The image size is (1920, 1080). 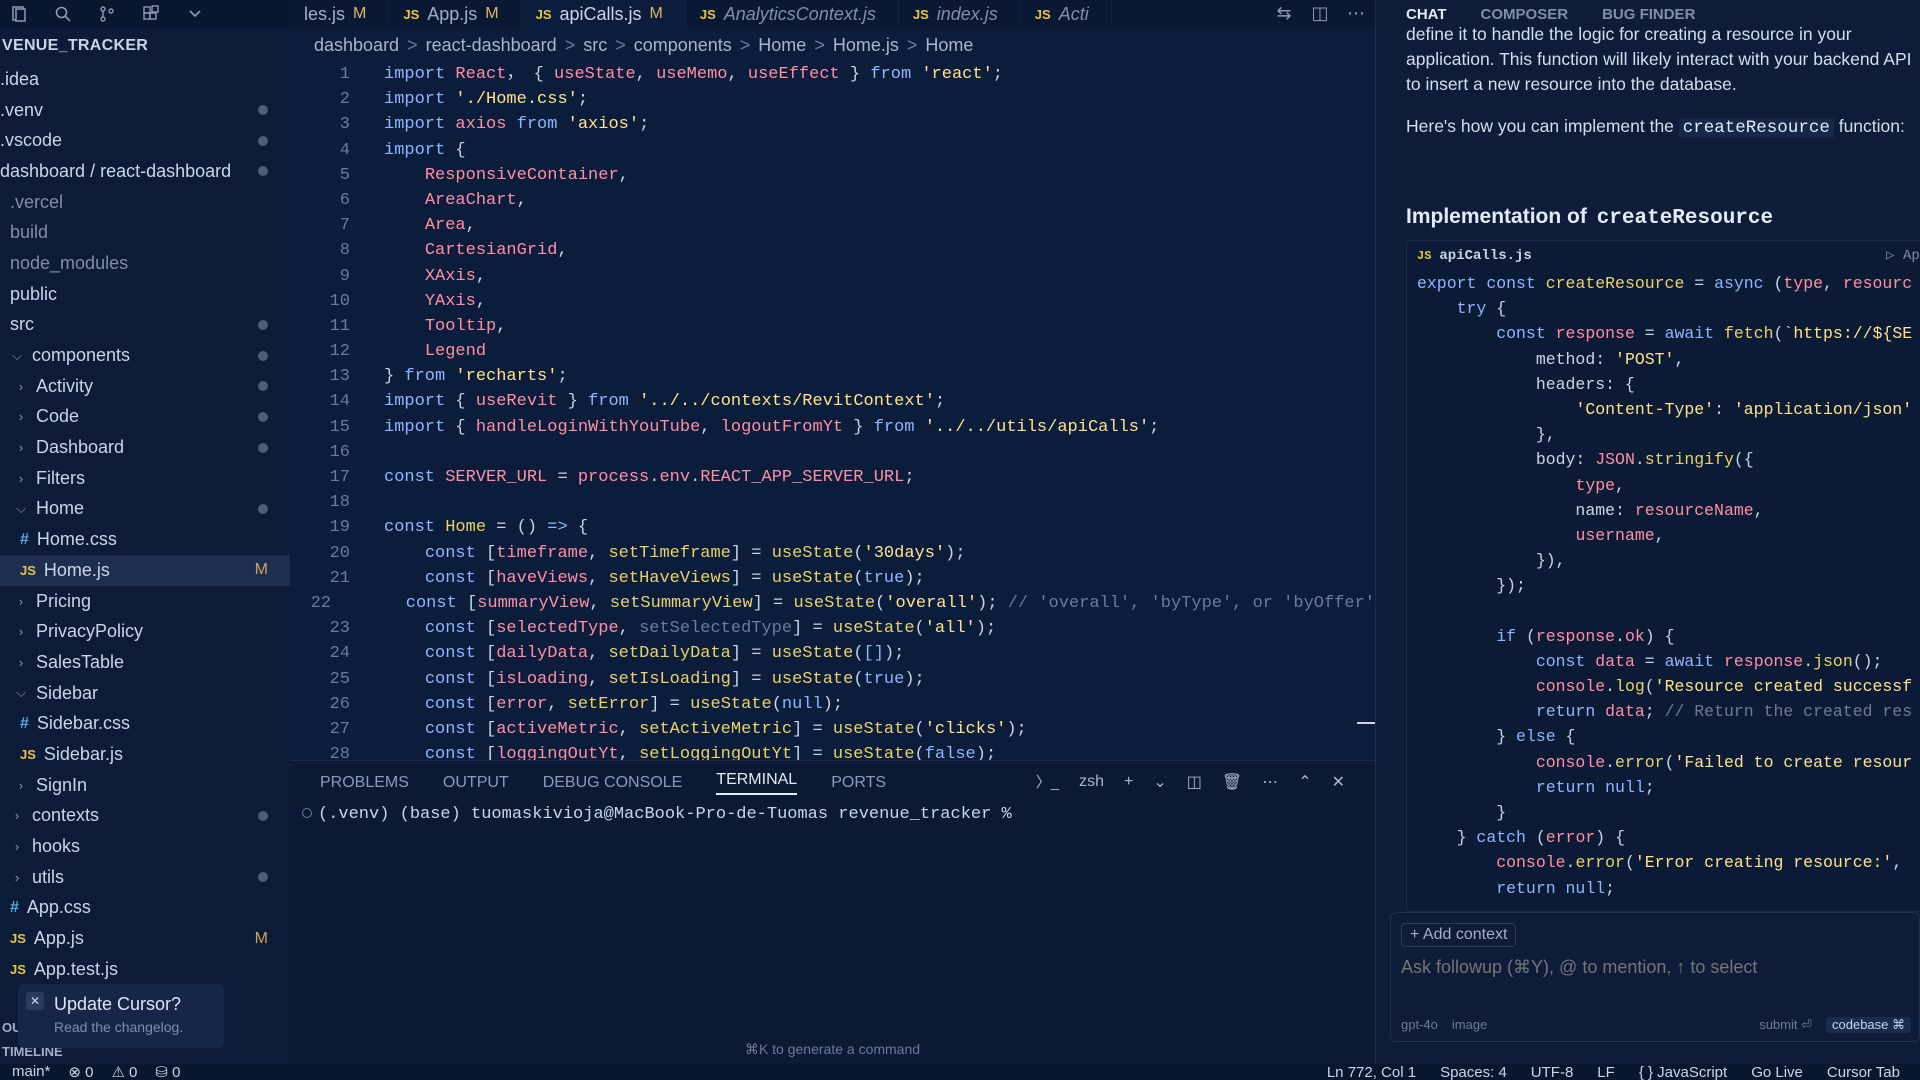 What do you see at coordinates (151, 14) in the screenshot?
I see `extensions-icon` at bounding box center [151, 14].